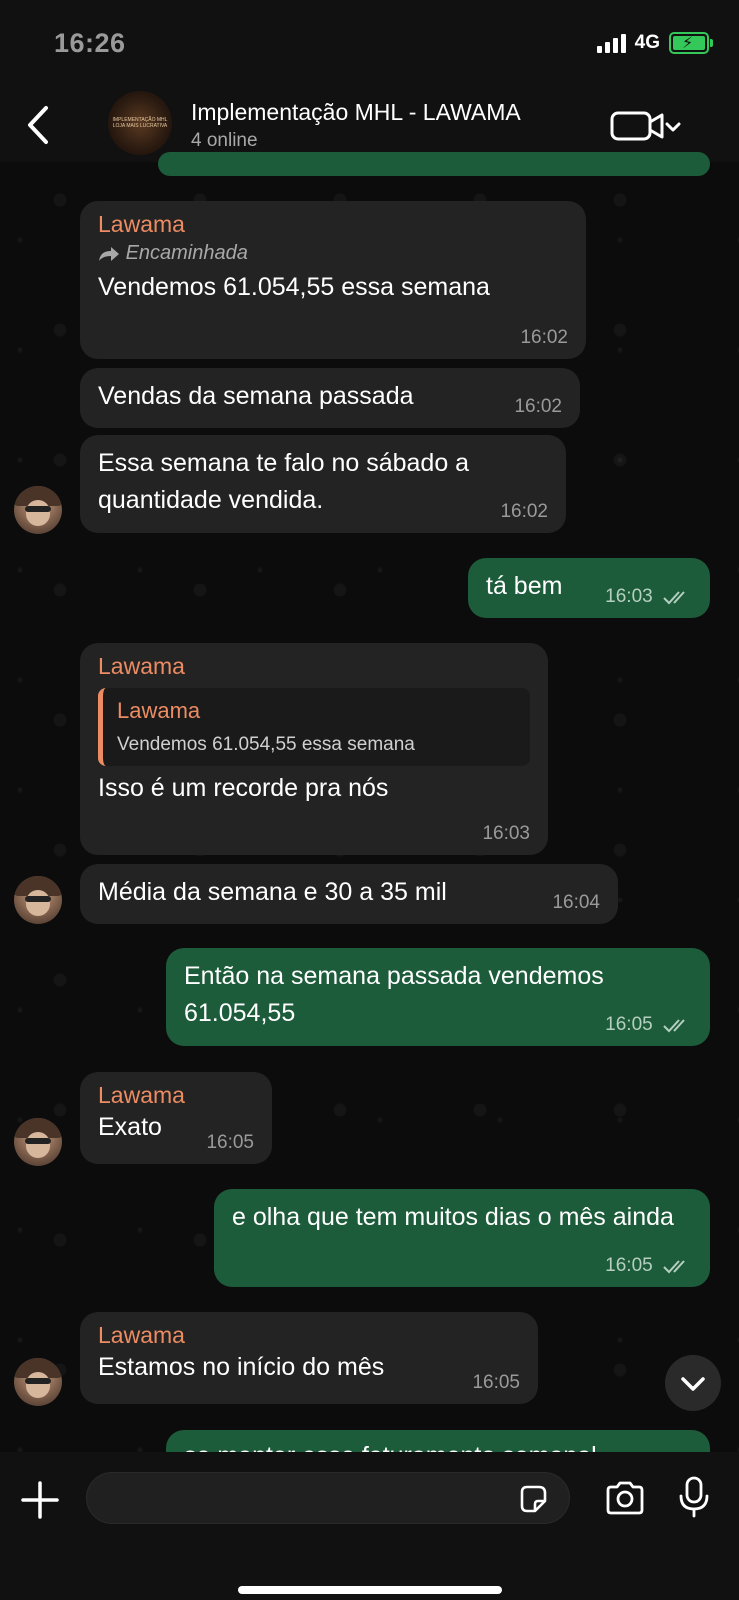  Describe the element at coordinates (646, 125) in the screenshot. I see `video-call-icon` at that location.